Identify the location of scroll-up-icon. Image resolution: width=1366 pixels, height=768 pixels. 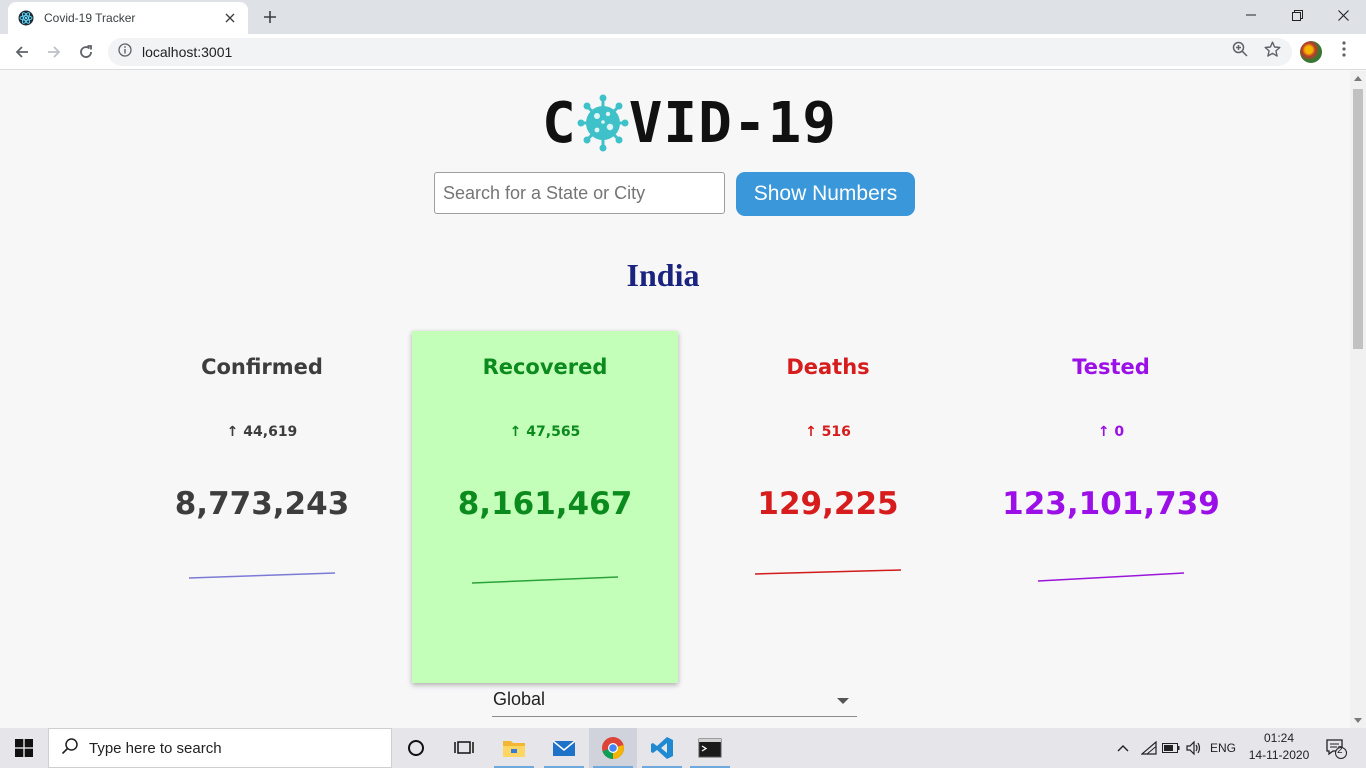
(1358, 78).